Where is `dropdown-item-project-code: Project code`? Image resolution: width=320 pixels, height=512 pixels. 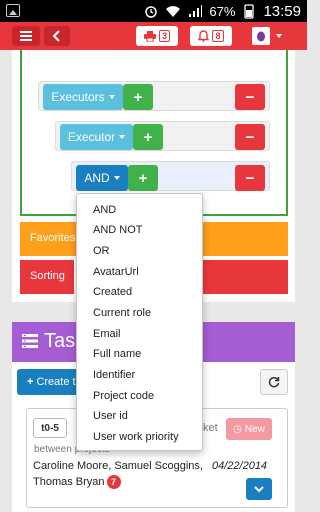
dropdown-item-project-code: Project code is located at coordinates (123, 396).